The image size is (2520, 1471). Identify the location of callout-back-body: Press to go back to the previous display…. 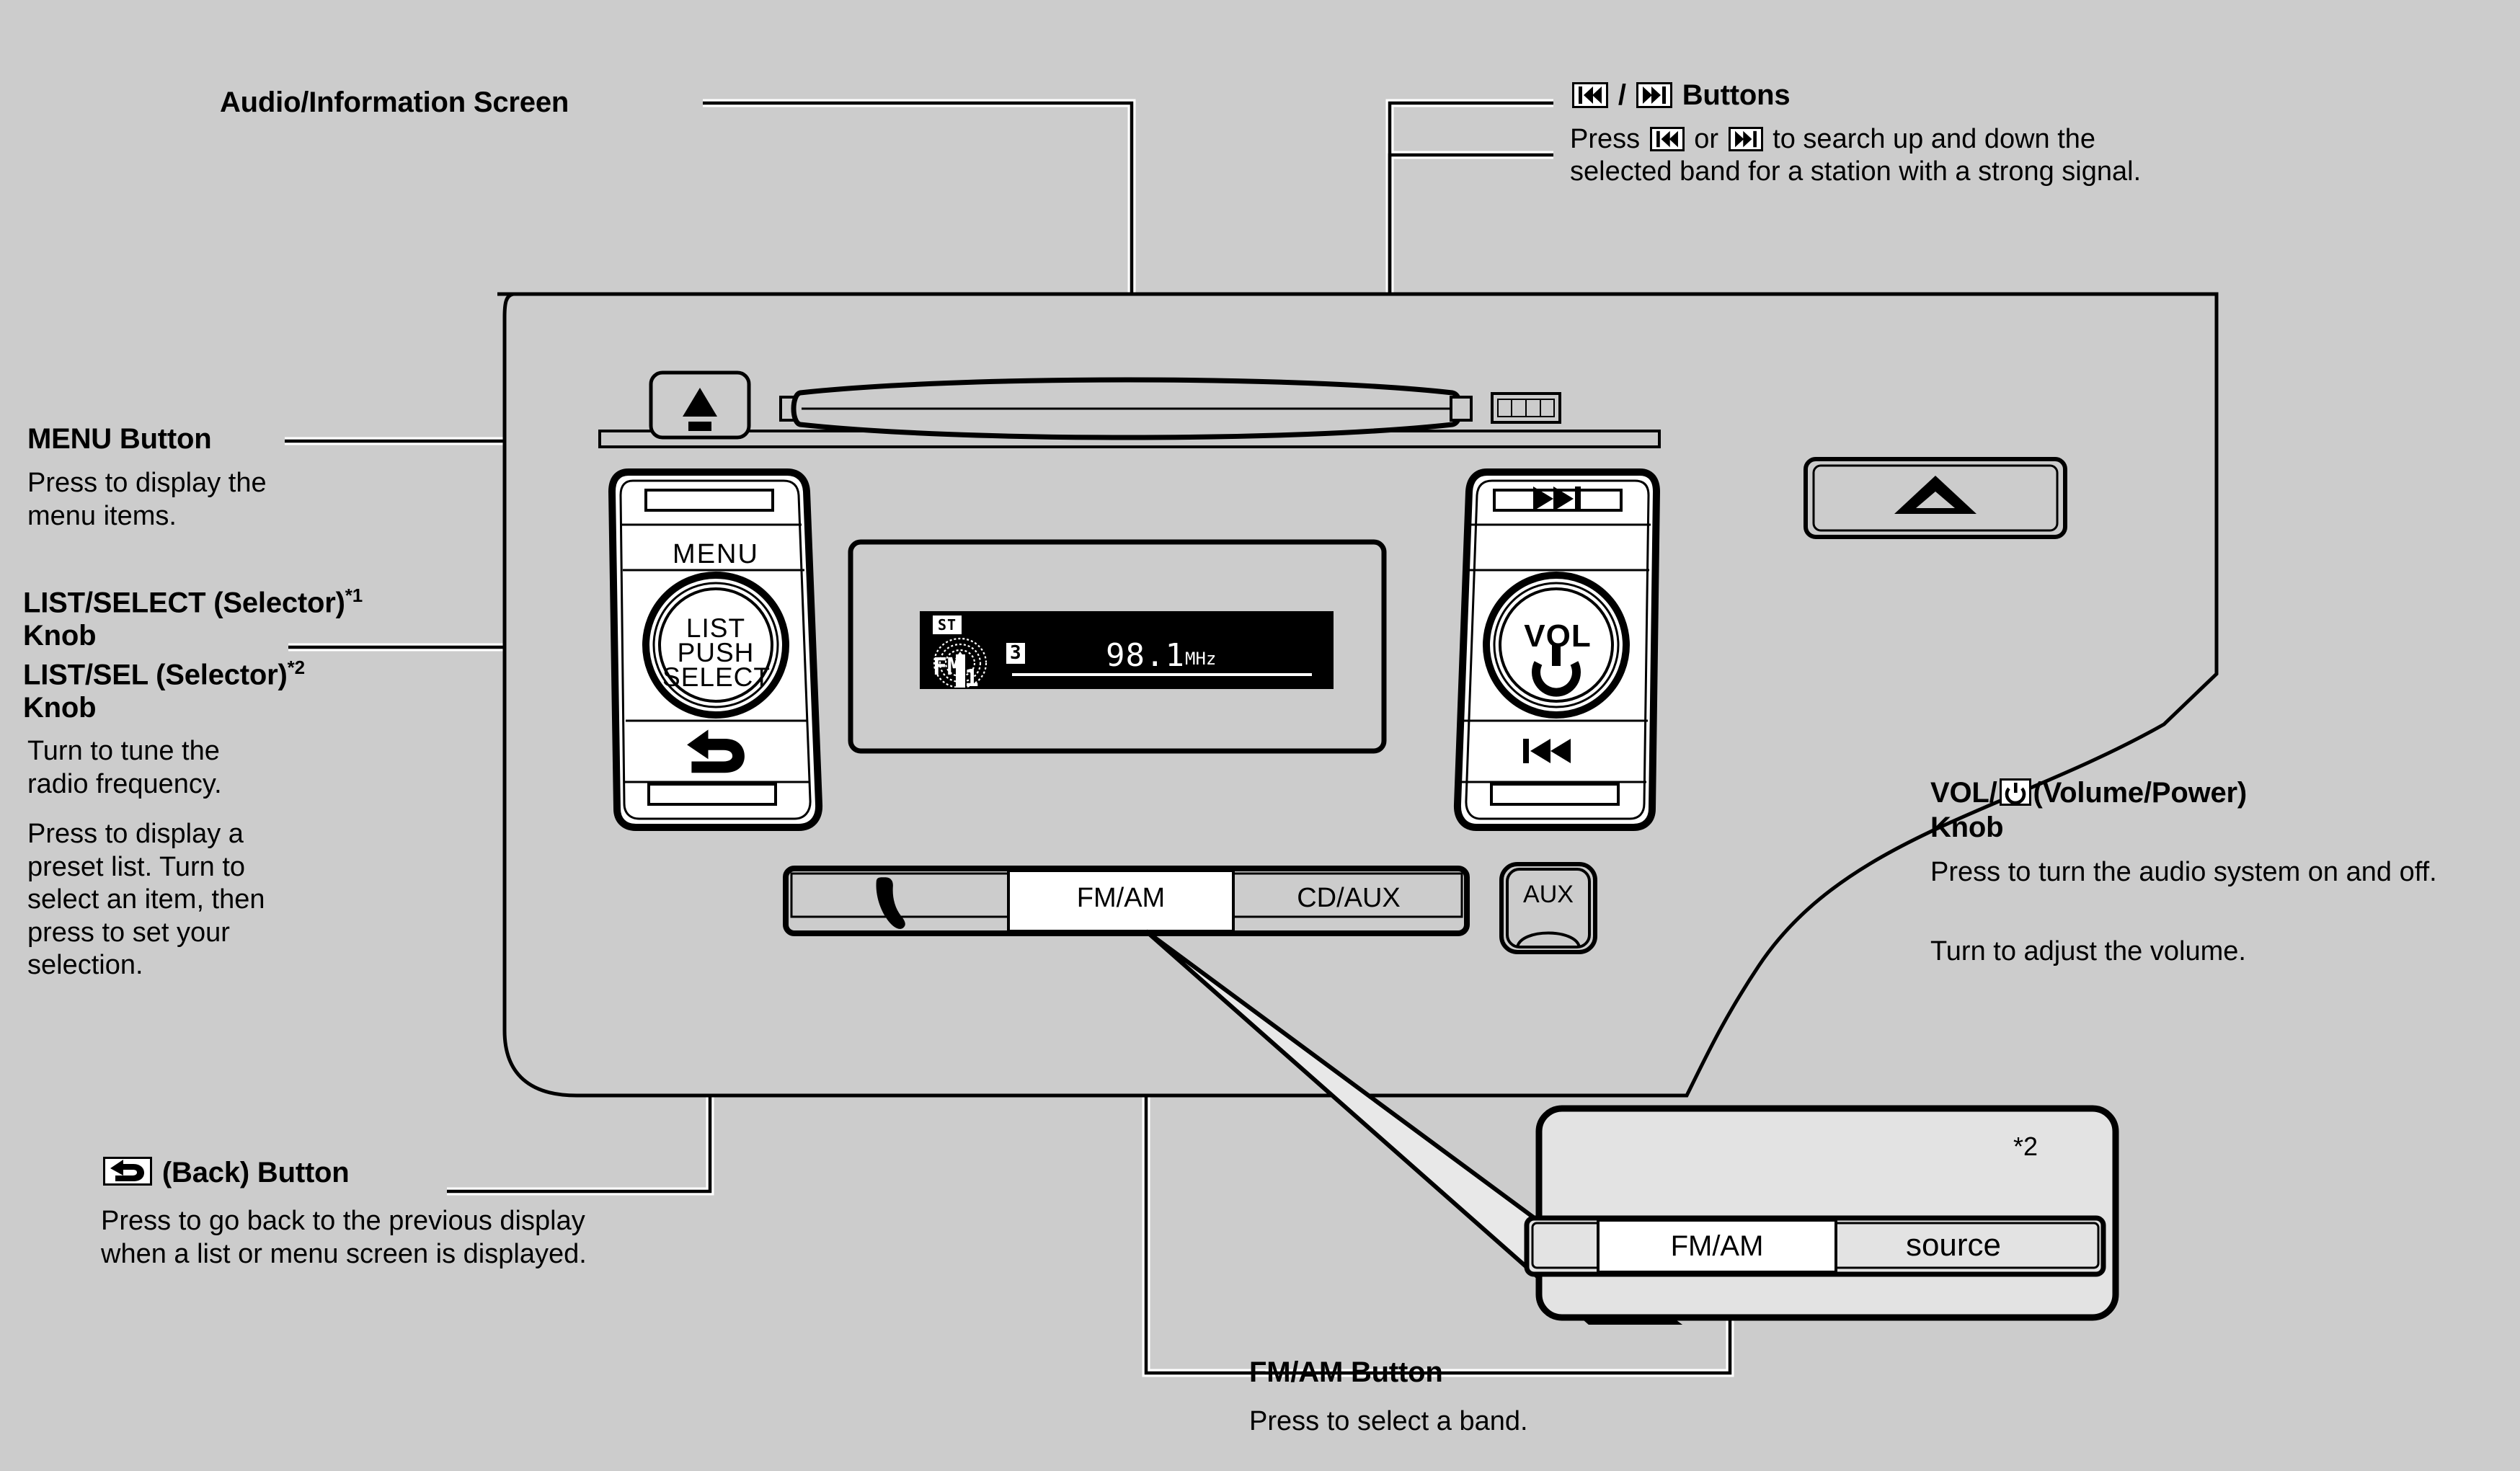
(344, 1237).